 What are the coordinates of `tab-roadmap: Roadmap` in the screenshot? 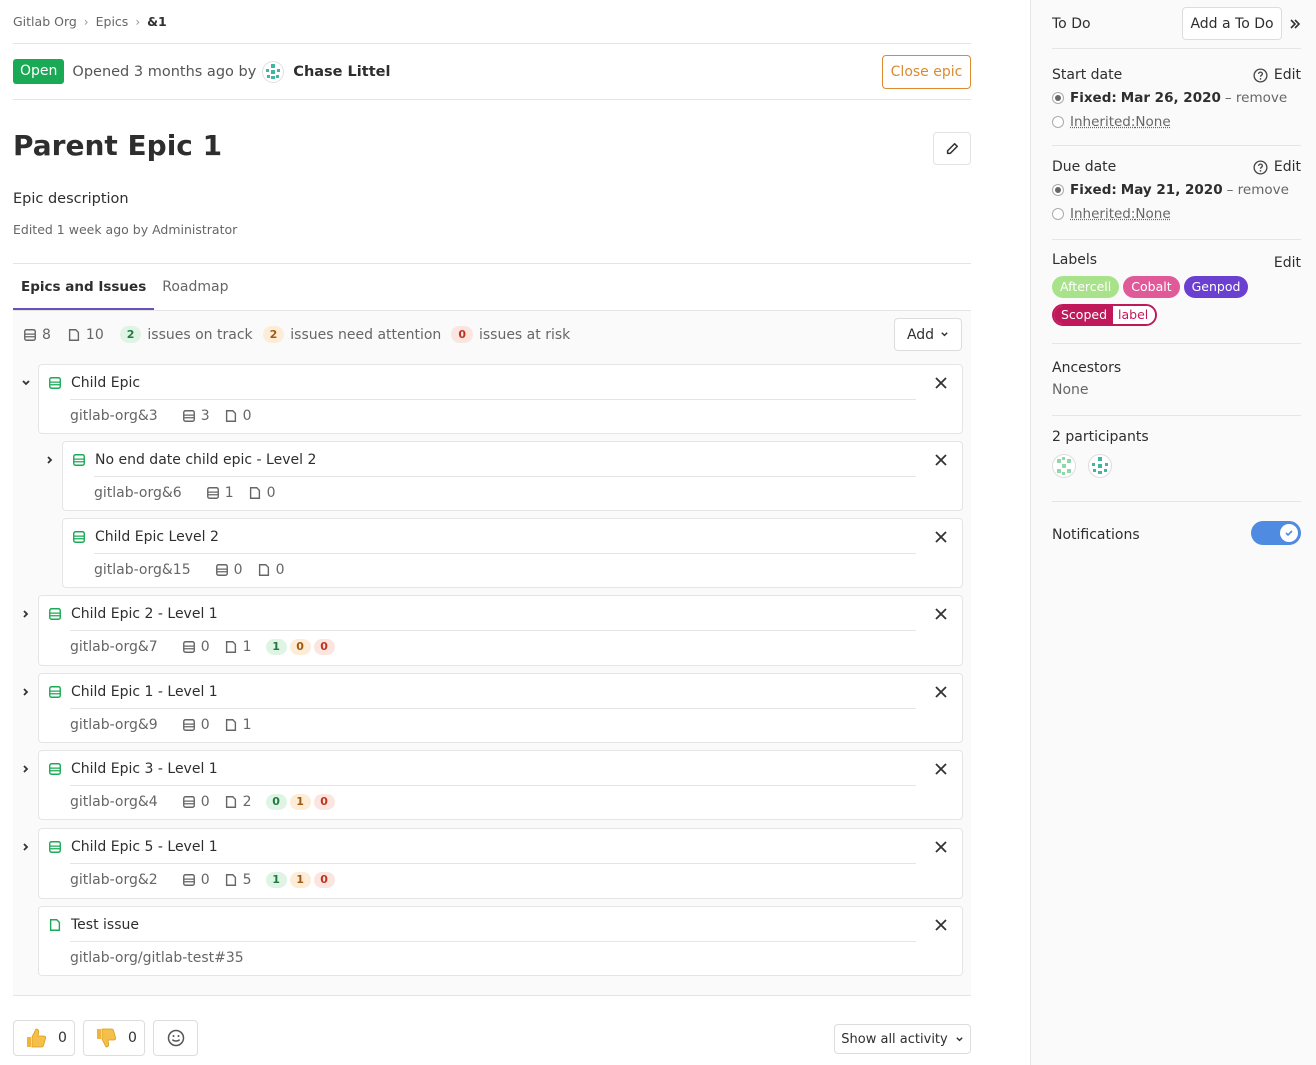 It's located at (195, 287).